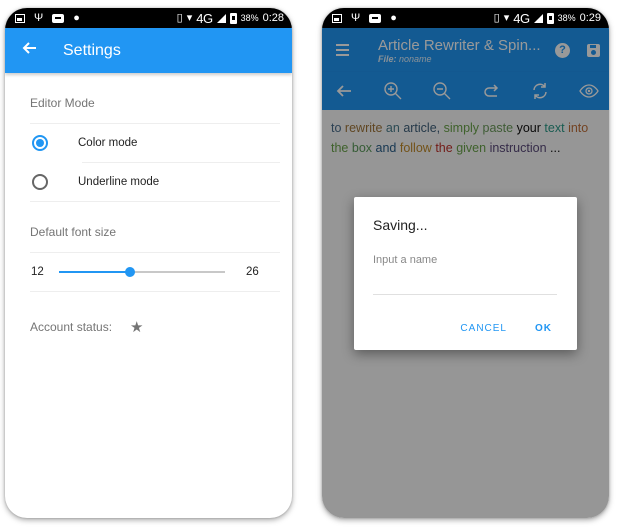 This screenshot has width=619, height=528. What do you see at coordinates (92, 50) in the screenshot?
I see `page-title: Settings` at bounding box center [92, 50].